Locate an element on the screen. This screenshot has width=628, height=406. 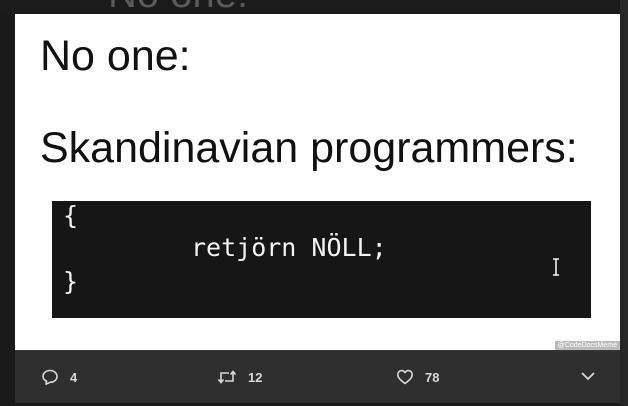
heart-icon is located at coordinates (405, 377).